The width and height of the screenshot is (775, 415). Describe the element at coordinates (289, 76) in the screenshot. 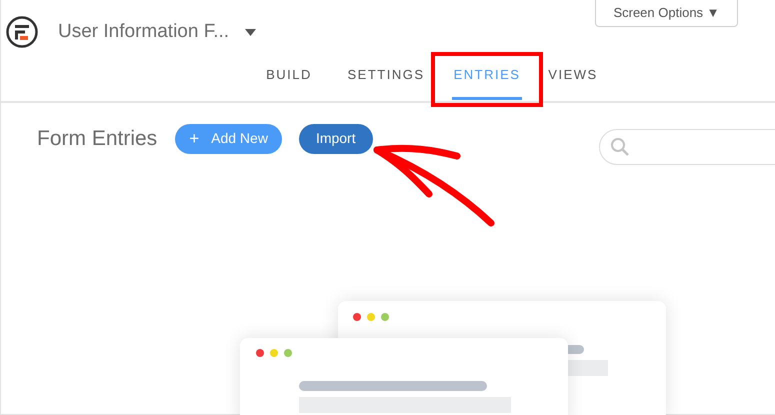

I see `nav-tab: BUILD` at that location.